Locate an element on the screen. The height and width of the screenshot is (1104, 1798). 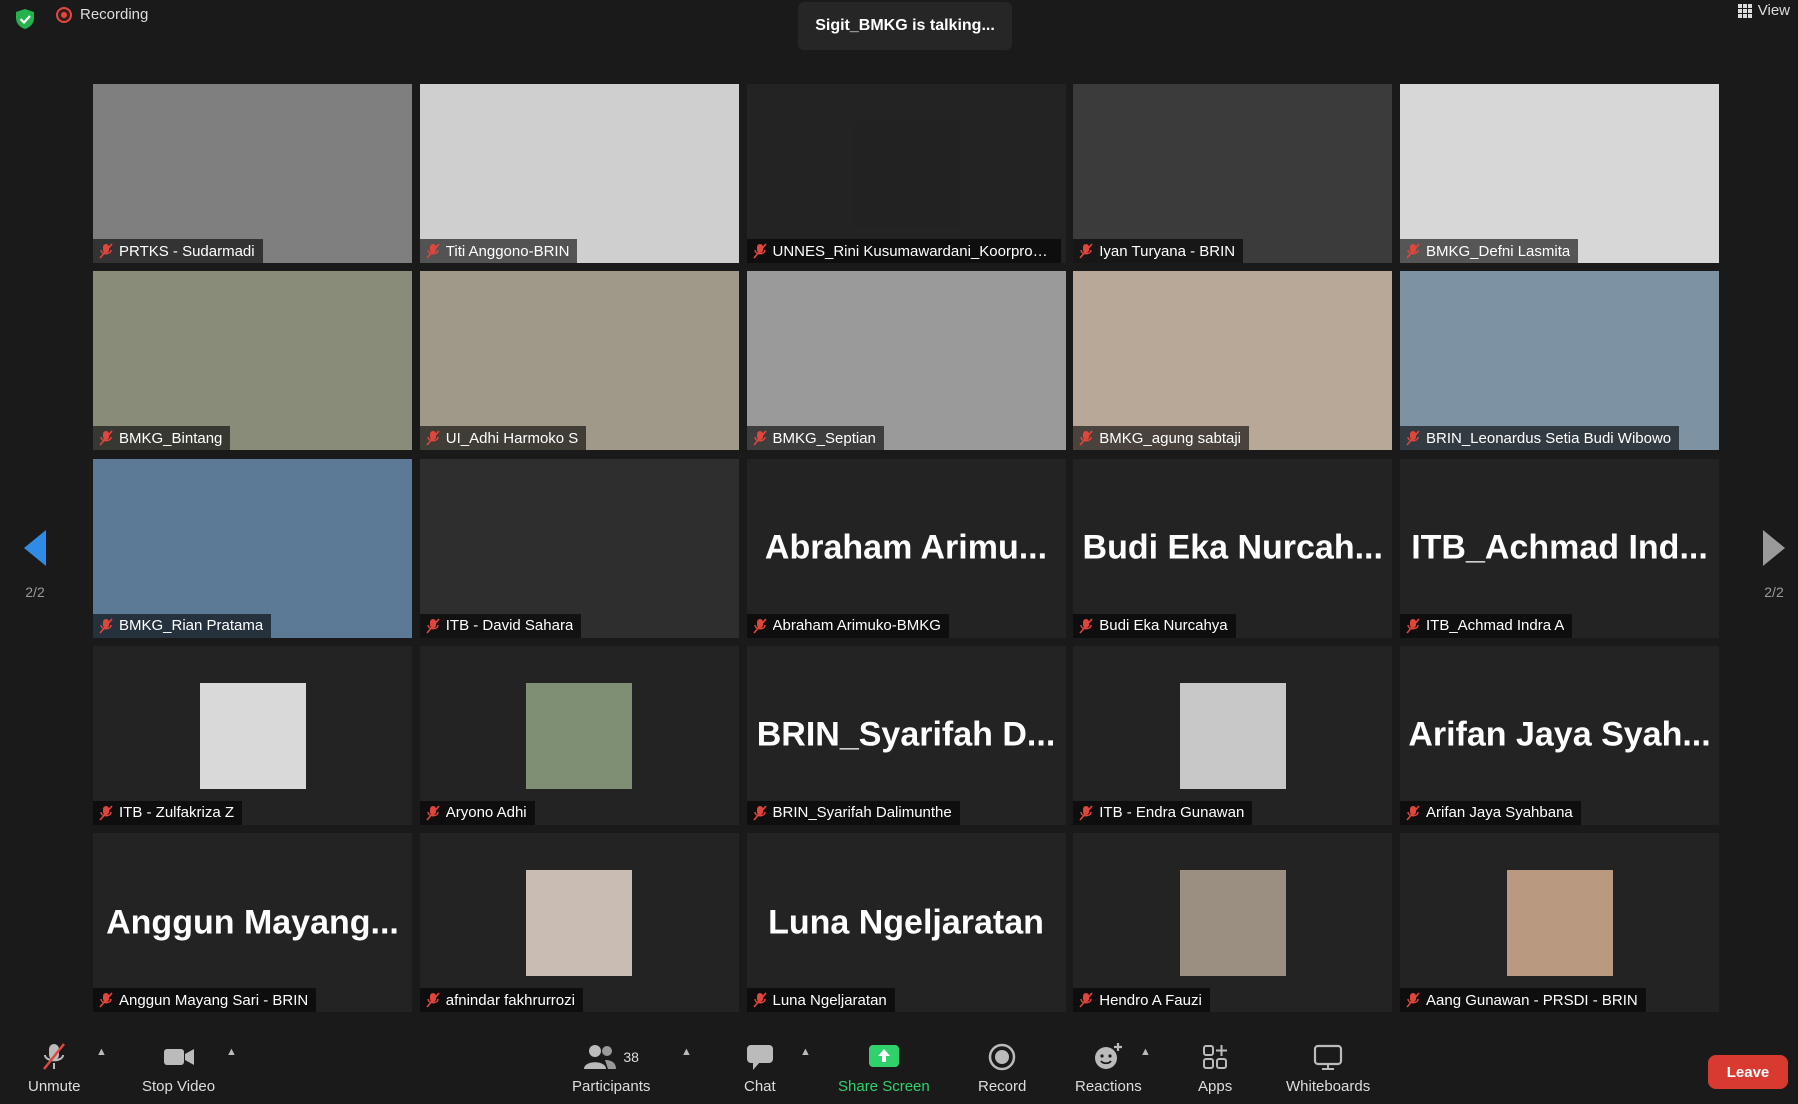
participant-tile: BMKG_Defni Lasmita is located at coordinates (1559, 173).